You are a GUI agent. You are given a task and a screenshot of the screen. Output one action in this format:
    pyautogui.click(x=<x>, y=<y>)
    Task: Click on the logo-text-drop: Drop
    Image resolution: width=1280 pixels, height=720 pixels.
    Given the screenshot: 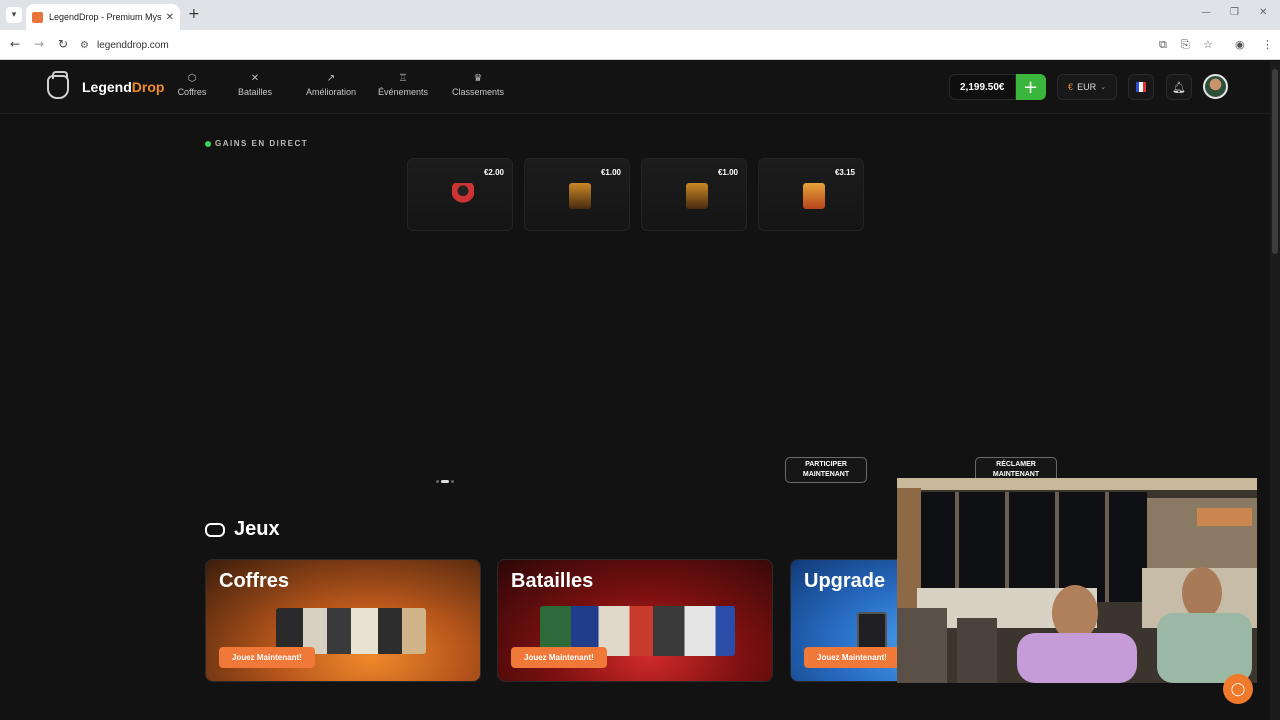 What is the action you would take?
    pyautogui.click(x=148, y=87)
    